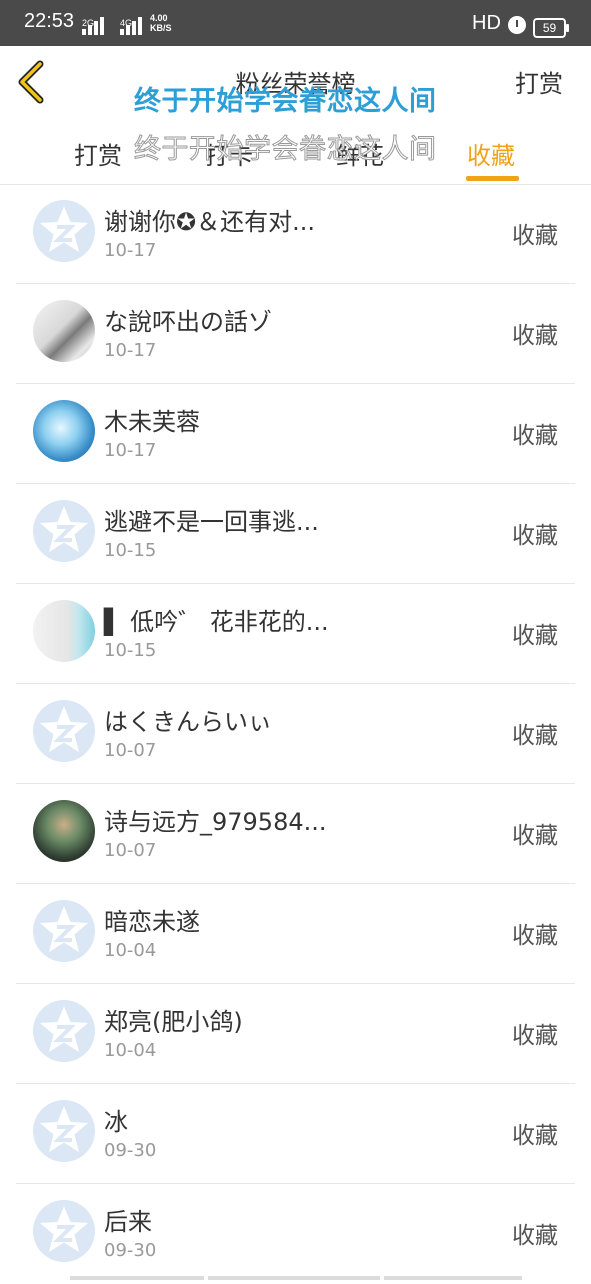 Image resolution: width=591 pixels, height=1284 pixels. What do you see at coordinates (285, 101) in the screenshot?
I see `overlay-caption-blue: 终于开始学会眷恋这人间` at bounding box center [285, 101].